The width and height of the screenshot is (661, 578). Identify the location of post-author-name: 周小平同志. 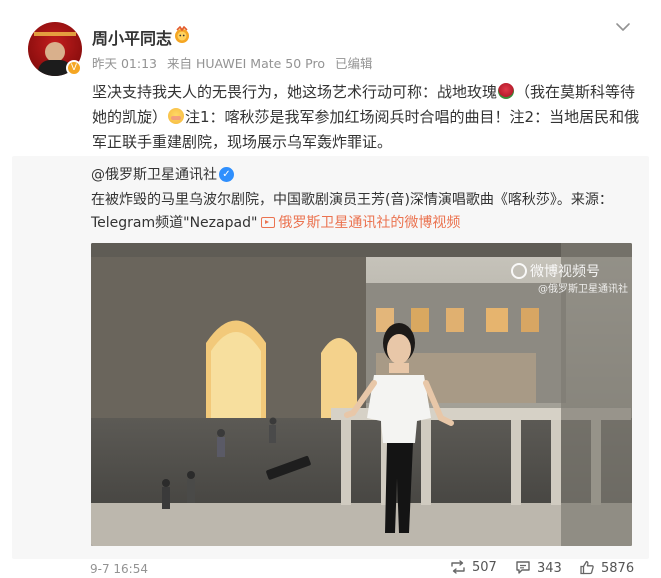
(132, 37).